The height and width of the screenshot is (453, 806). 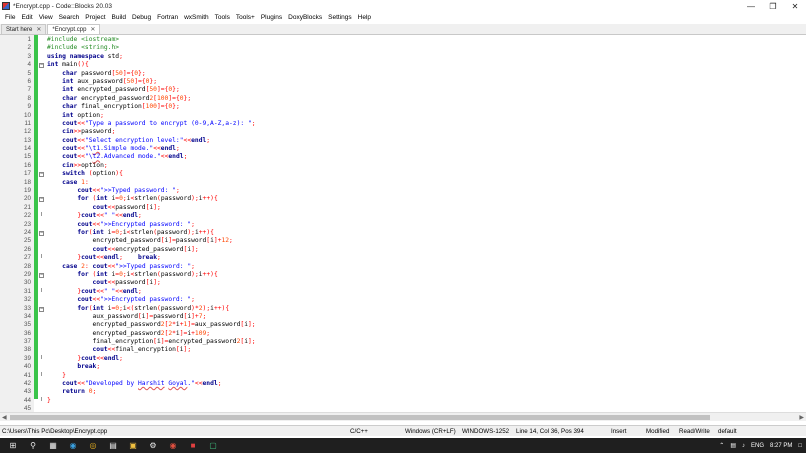 I want to click on menu-tools: Tools, so click(x=222, y=17).